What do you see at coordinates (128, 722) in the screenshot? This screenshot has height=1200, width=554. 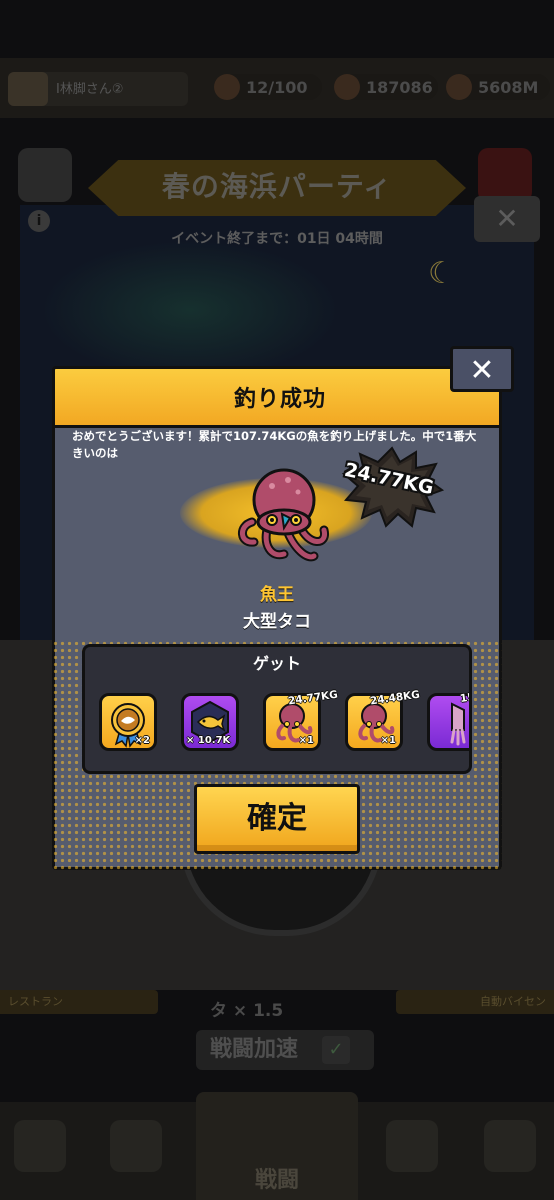 I see `reward-medal-item: ×2` at bounding box center [128, 722].